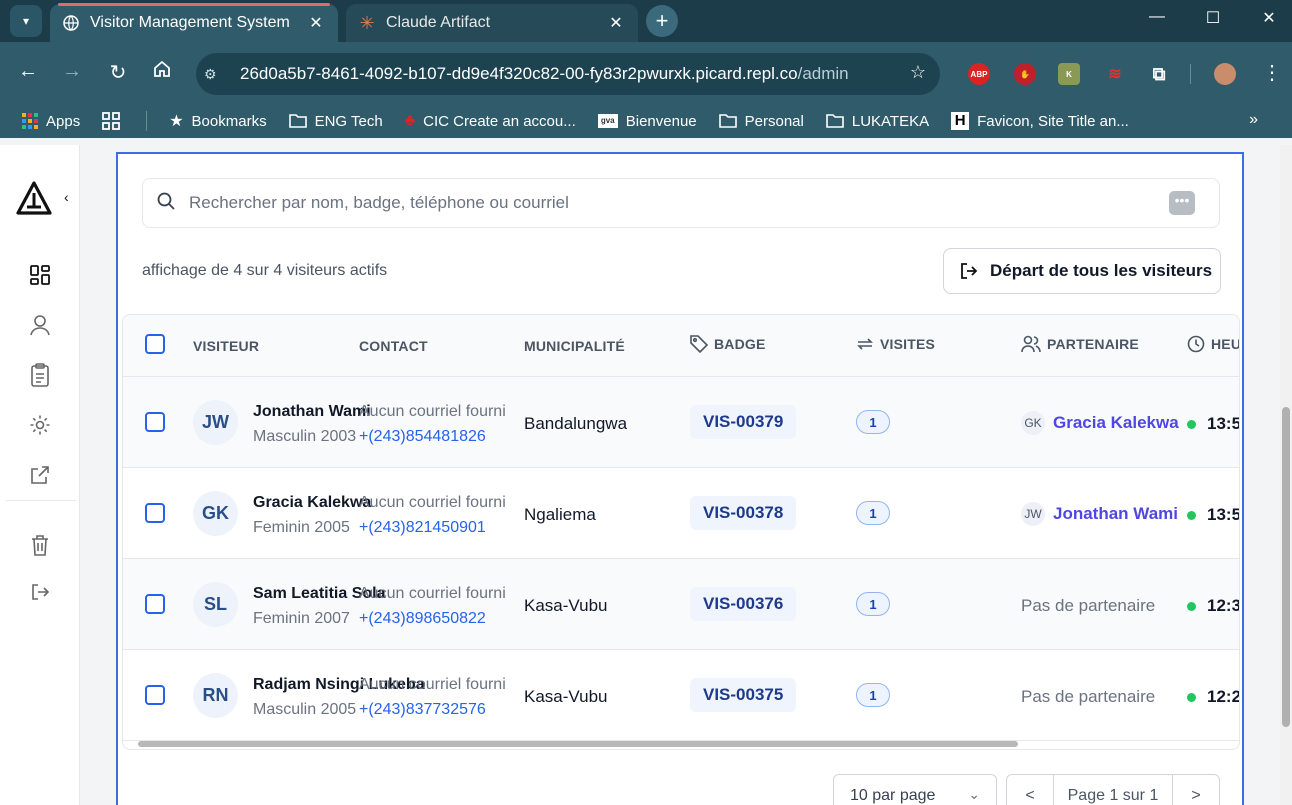 This screenshot has width=1292, height=805. I want to click on partner-link: JW Jonathan Wami, so click(1099, 514).